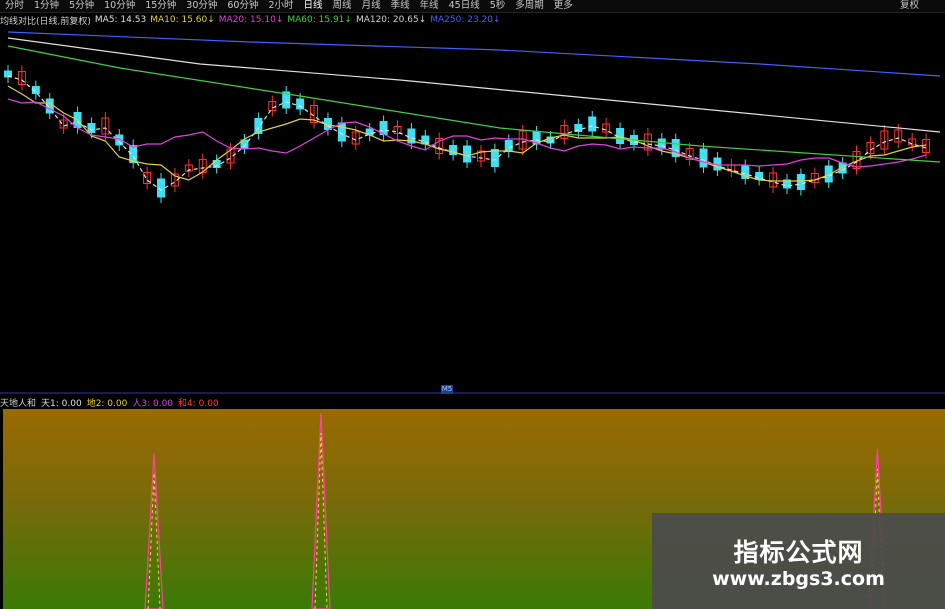  Describe the element at coordinates (498, 6) in the screenshot. I see `period-tab-14: 5秒` at that location.